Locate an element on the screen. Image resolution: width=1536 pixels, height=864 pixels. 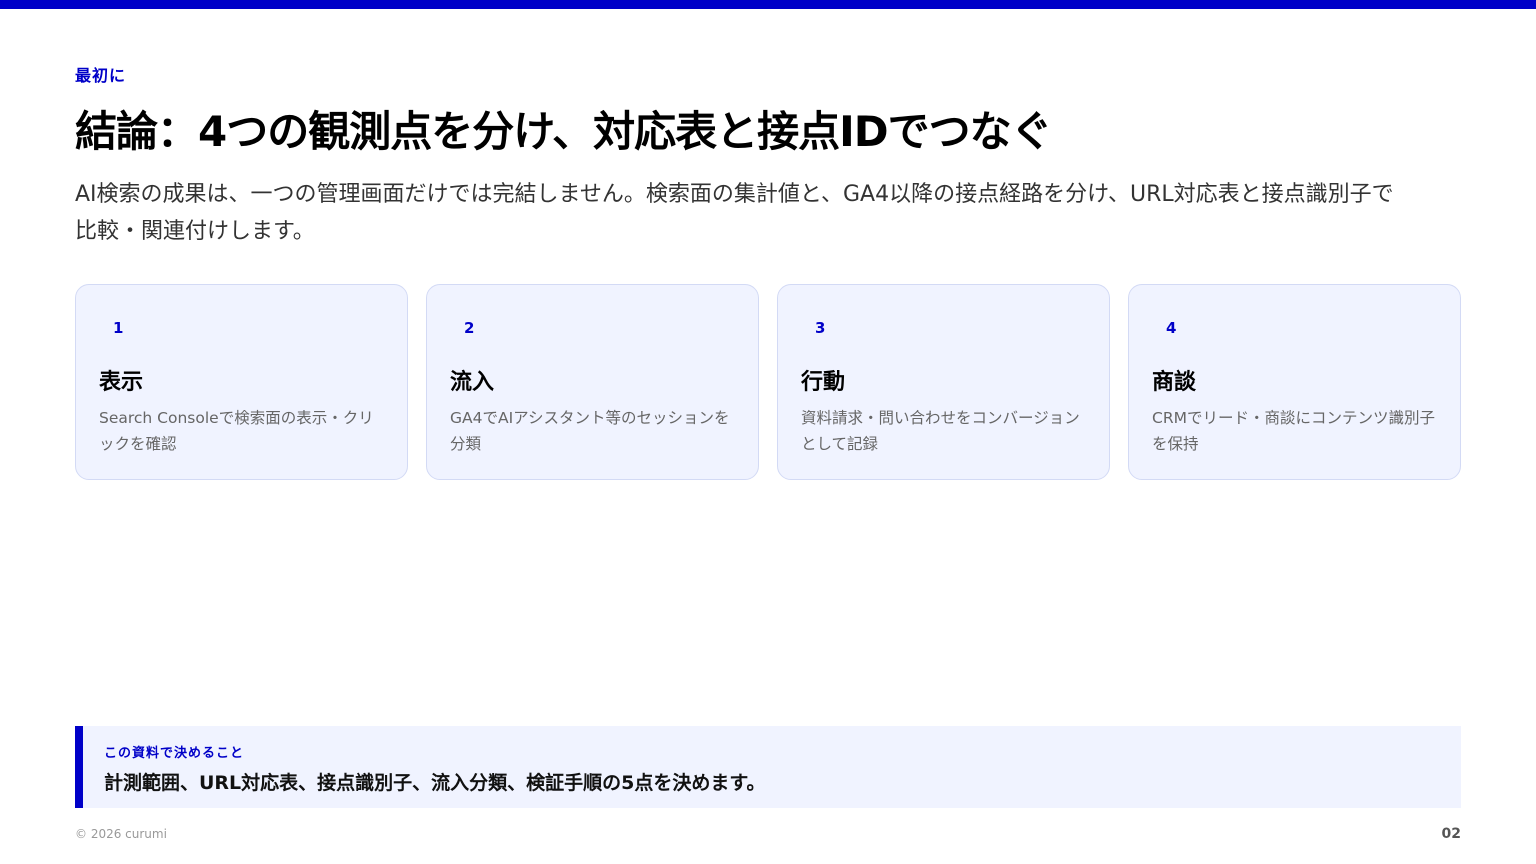
card-title: 商談 is located at coordinates (1174, 382).